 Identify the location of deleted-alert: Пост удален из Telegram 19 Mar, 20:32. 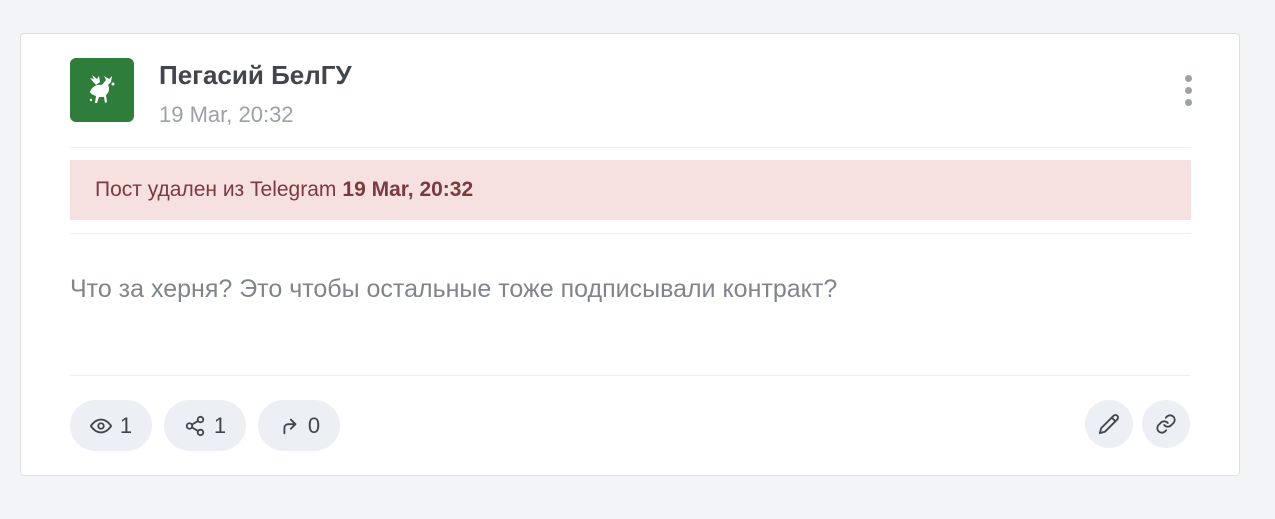
(630, 190).